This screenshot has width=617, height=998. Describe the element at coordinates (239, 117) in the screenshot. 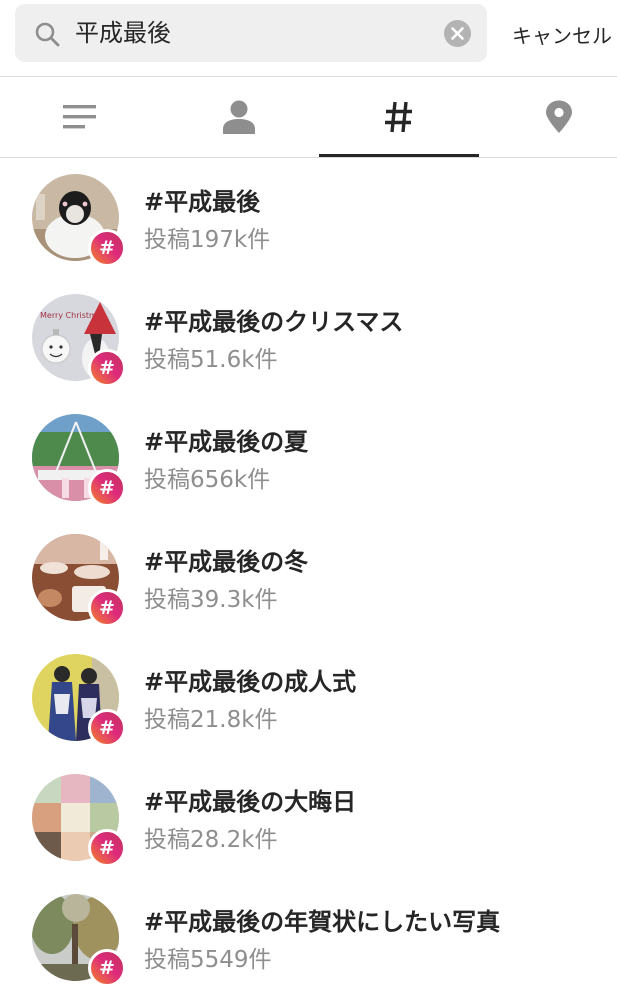

I see `tab-accounts` at that location.